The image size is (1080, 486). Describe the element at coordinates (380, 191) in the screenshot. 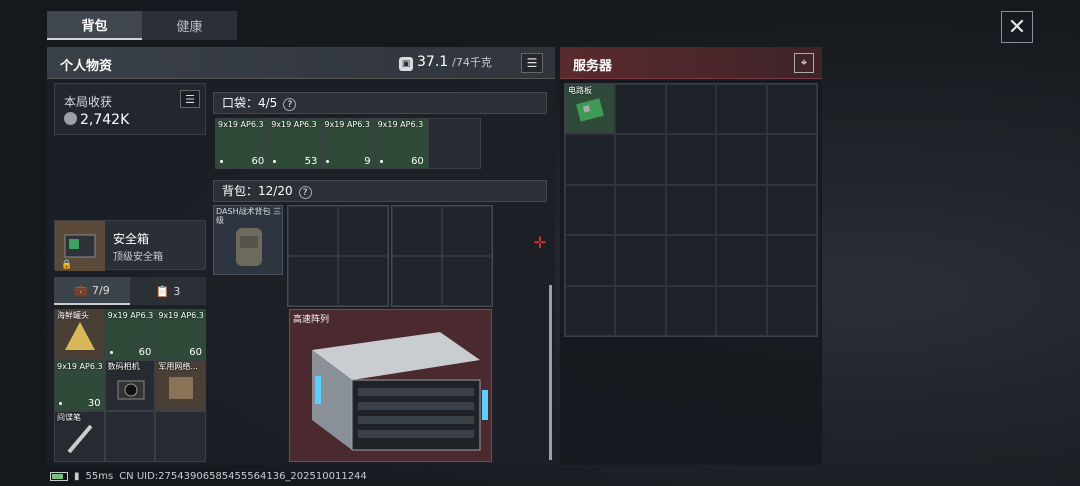

I see `bag-header: 背包：12/20?` at that location.